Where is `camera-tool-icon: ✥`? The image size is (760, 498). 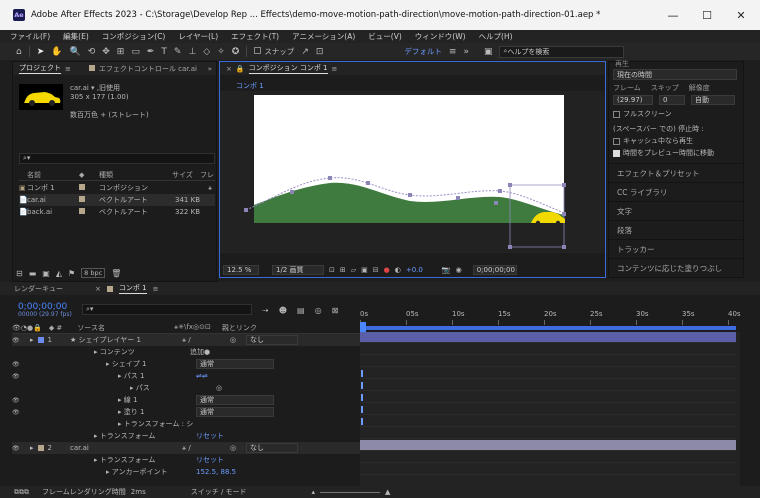 camera-tool-icon: ✥ is located at coordinates (106, 52).